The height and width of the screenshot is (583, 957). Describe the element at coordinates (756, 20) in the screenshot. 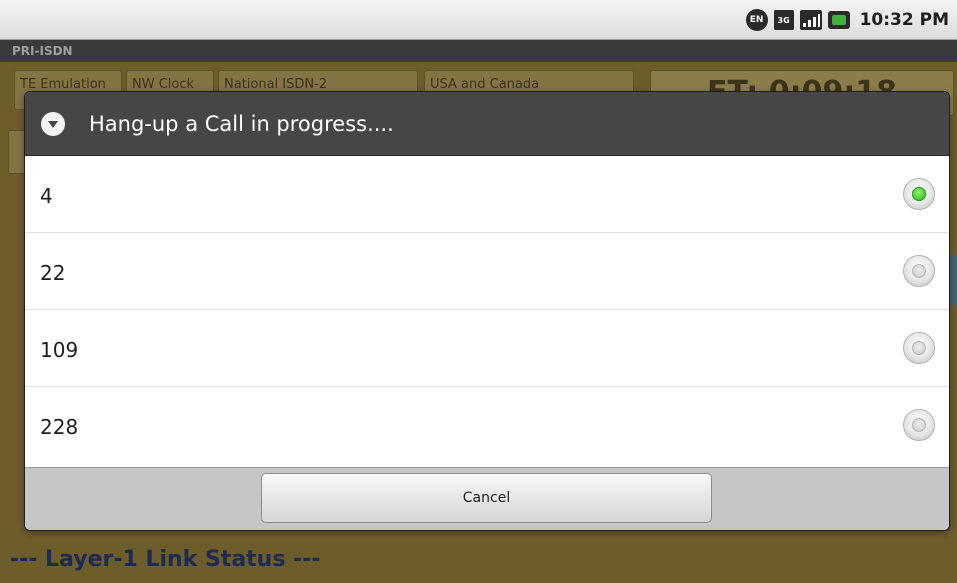

I see `en-keyboard-icon: EN` at that location.